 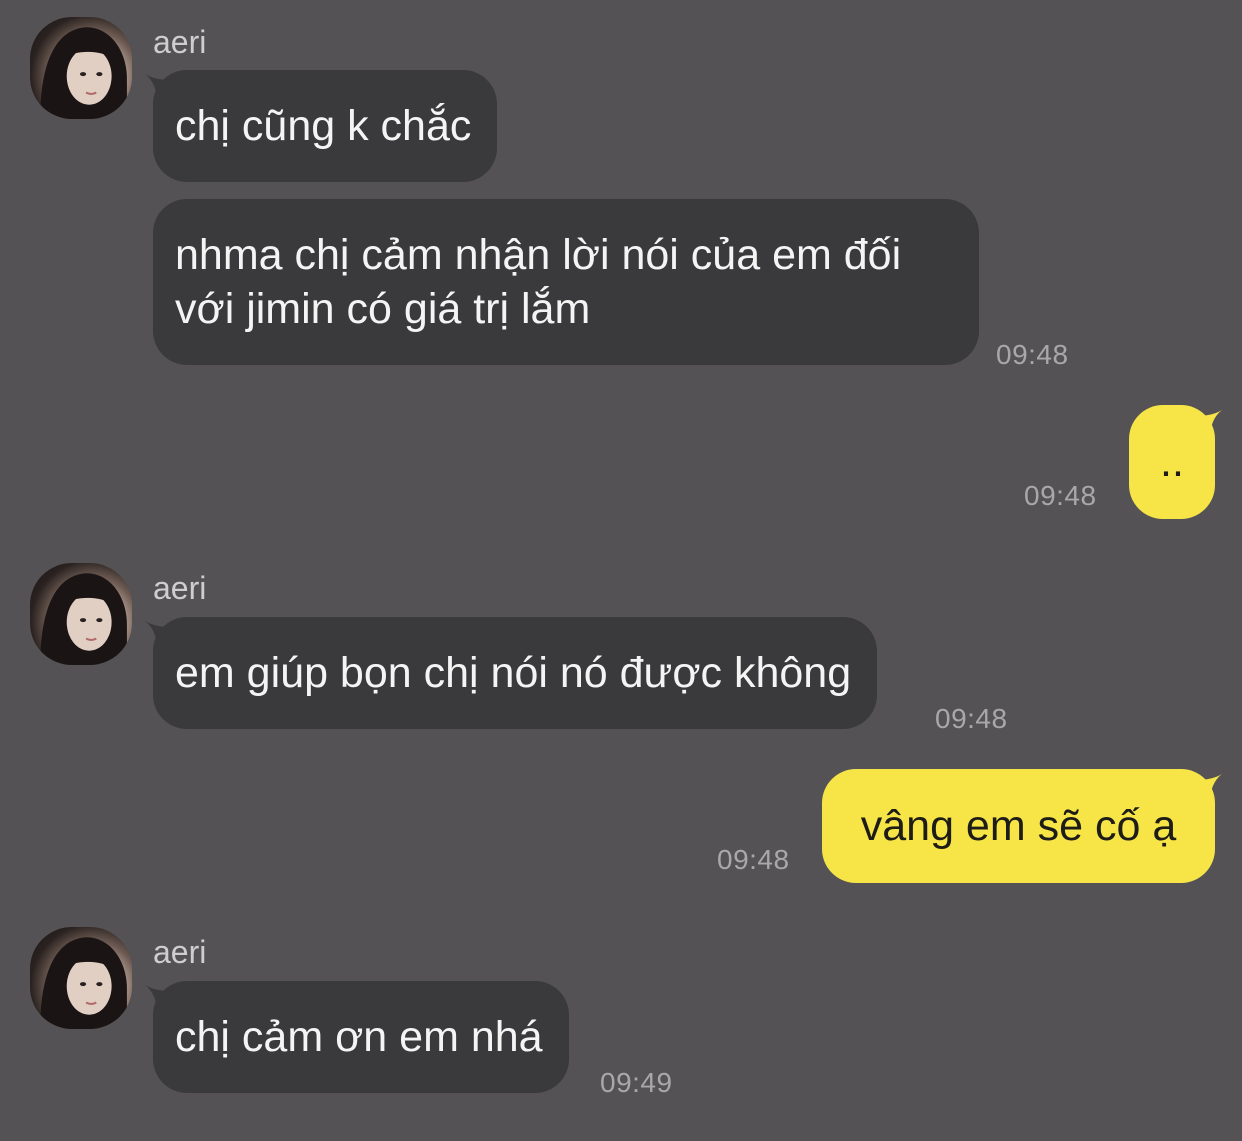 I want to click on message-bubble: vâng em sẽ cố ạ, so click(x=1018, y=826).